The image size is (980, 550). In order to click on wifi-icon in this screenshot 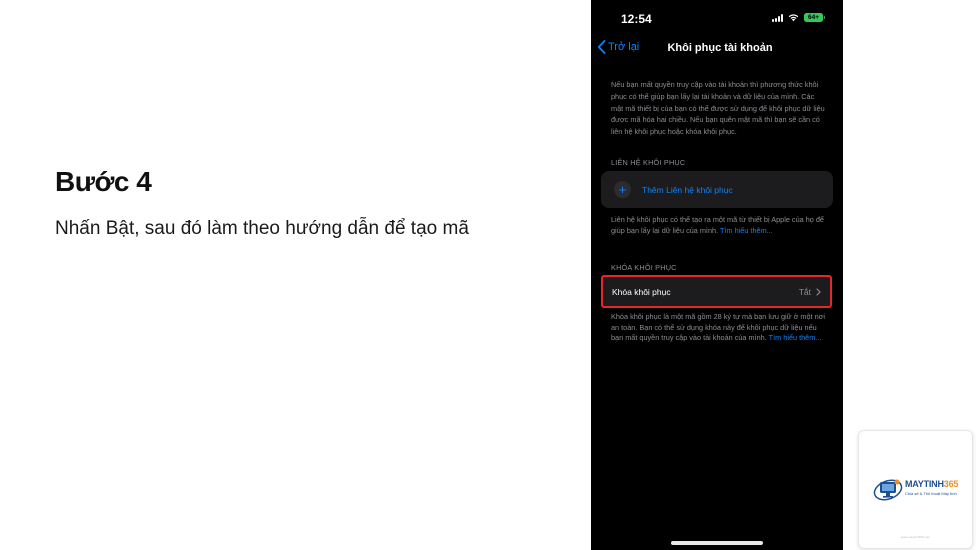, I will do `click(793, 18)`.